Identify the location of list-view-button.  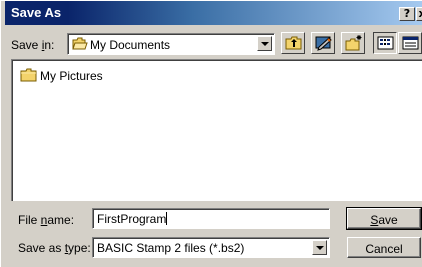
(385, 43).